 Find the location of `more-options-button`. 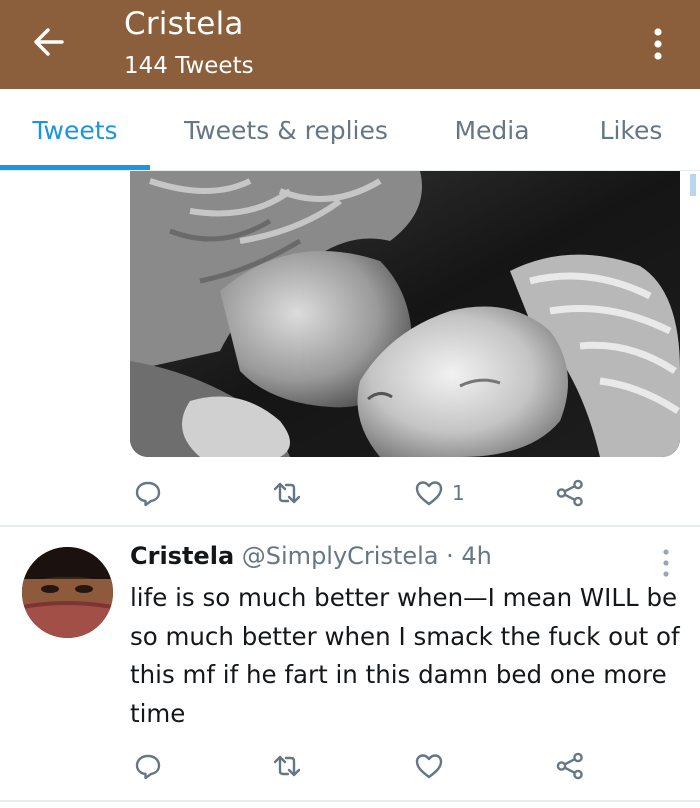

more-options-button is located at coordinates (658, 44).